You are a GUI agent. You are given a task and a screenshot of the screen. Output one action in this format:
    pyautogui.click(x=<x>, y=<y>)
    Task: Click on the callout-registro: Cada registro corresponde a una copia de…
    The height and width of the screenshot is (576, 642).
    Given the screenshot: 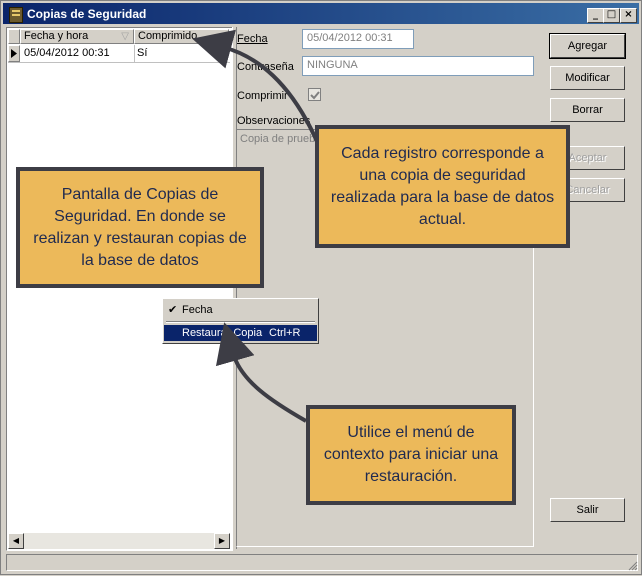 What is the action you would take?
    pyautogui.click(x=442, y=186)
    